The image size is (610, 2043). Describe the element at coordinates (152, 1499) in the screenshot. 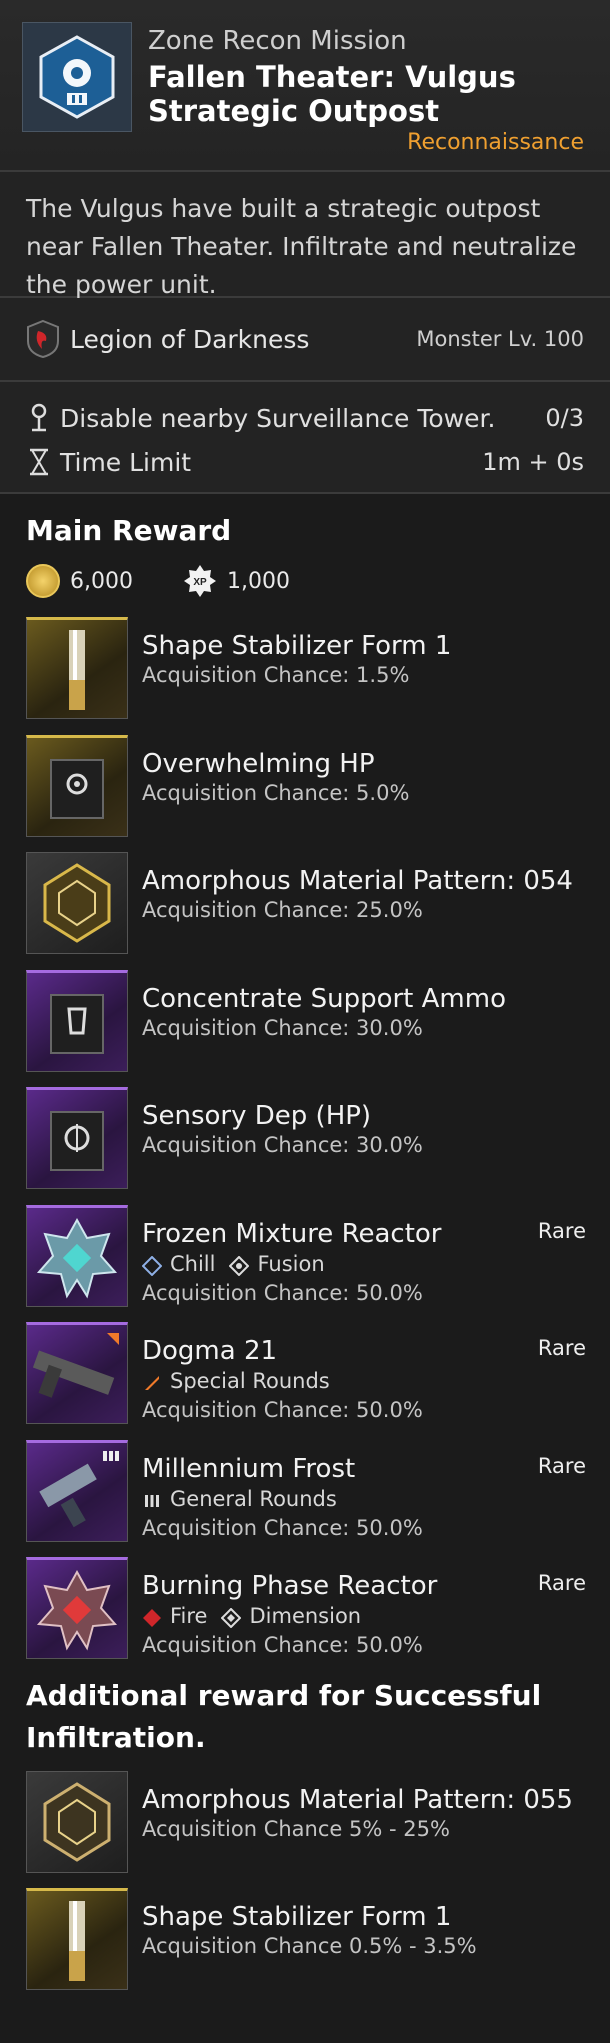

I see `general-rounds-icon` at that location.